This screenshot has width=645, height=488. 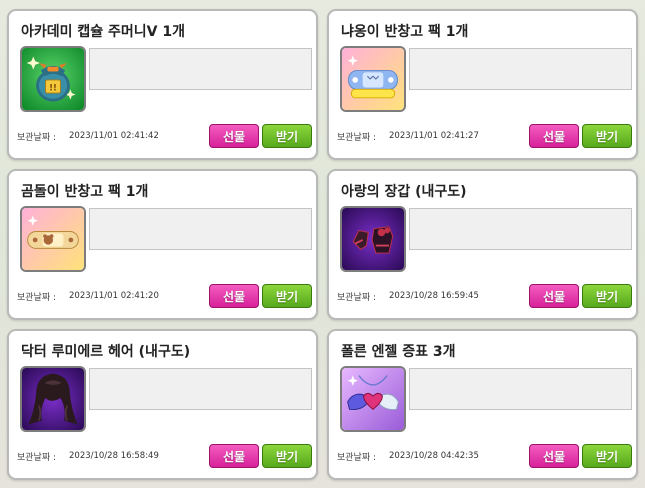 What do you see at coordinates (114, 296) in the screenshot?
I see `stored-date: 2023/11/01 02:41:20` at bounding box center [114, 296].